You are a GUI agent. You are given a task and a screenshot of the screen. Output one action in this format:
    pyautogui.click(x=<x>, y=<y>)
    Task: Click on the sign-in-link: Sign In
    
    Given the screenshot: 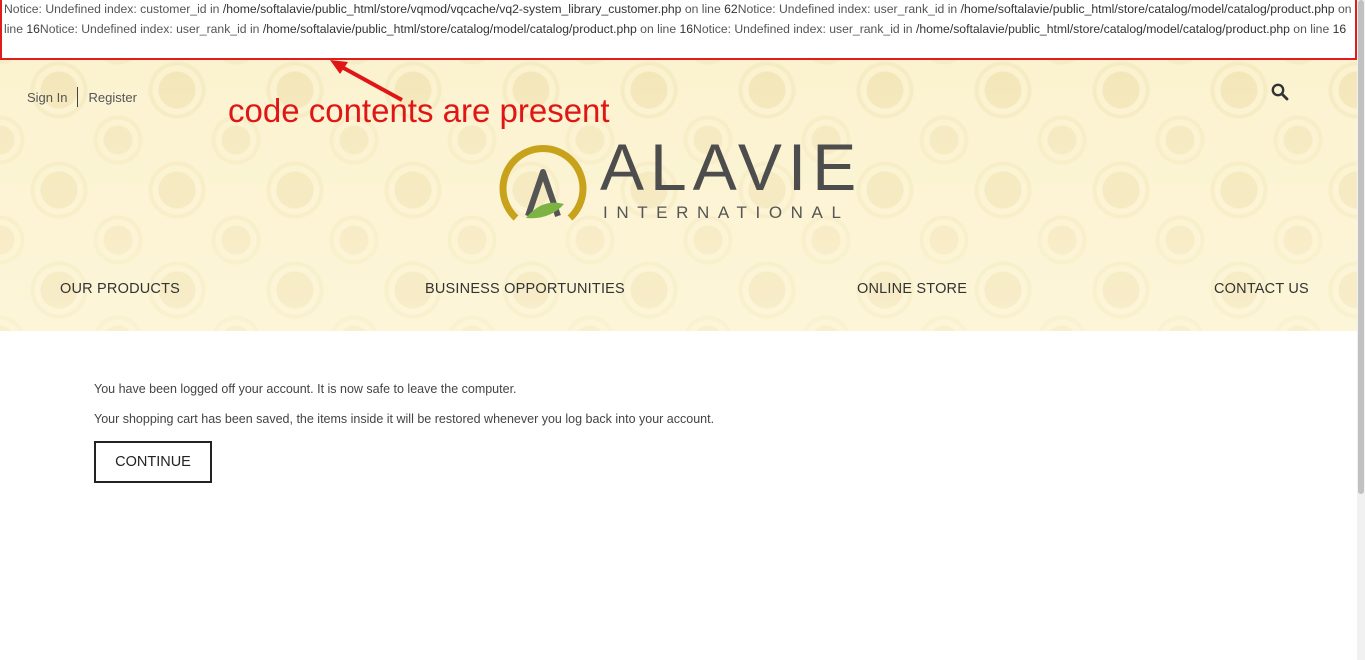 What is the action you would take?
    pyautogui.click(x=47, y=97)
    